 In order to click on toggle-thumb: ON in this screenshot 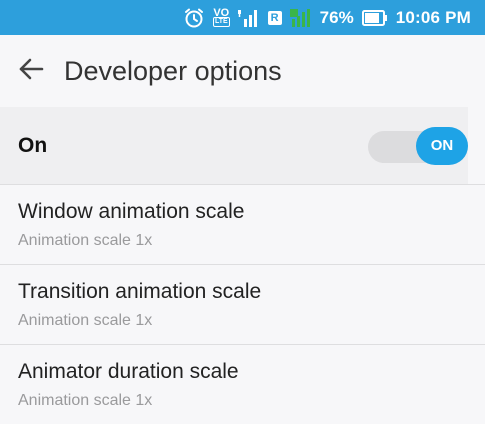, I will do `click(442, 145)`.